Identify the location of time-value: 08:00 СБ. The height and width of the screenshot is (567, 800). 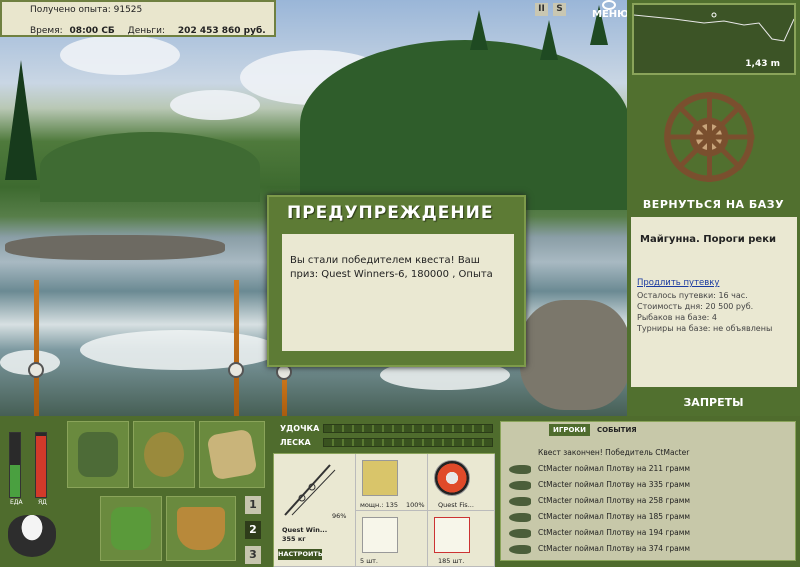
(92, 31).